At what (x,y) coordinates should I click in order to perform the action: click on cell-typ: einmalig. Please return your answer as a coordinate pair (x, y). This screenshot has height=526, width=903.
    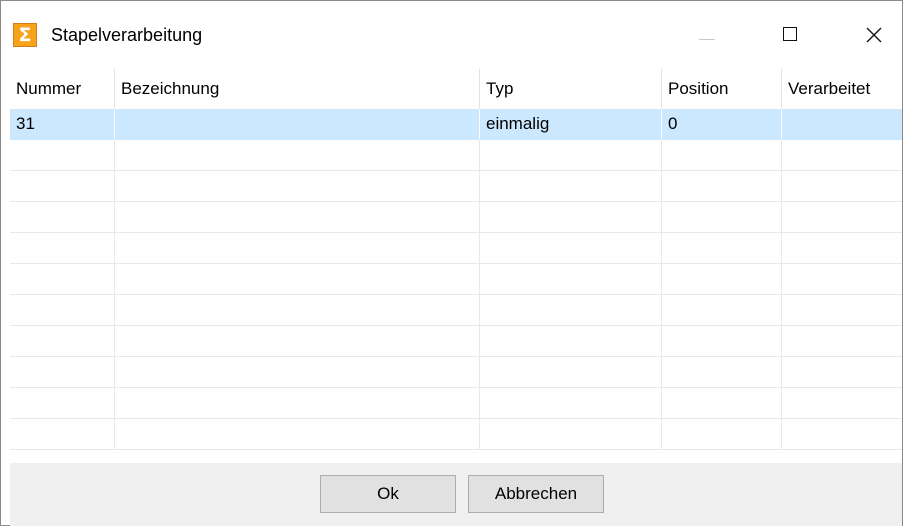
    Looking at the image, I should click on (570, 124).